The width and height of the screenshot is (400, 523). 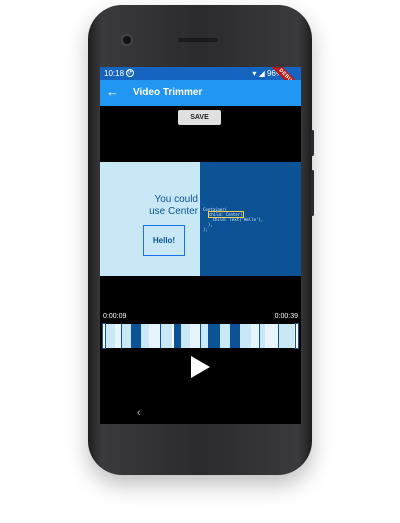 I want to click on trim-thumbnail-strip, so click(x=201, y=336).